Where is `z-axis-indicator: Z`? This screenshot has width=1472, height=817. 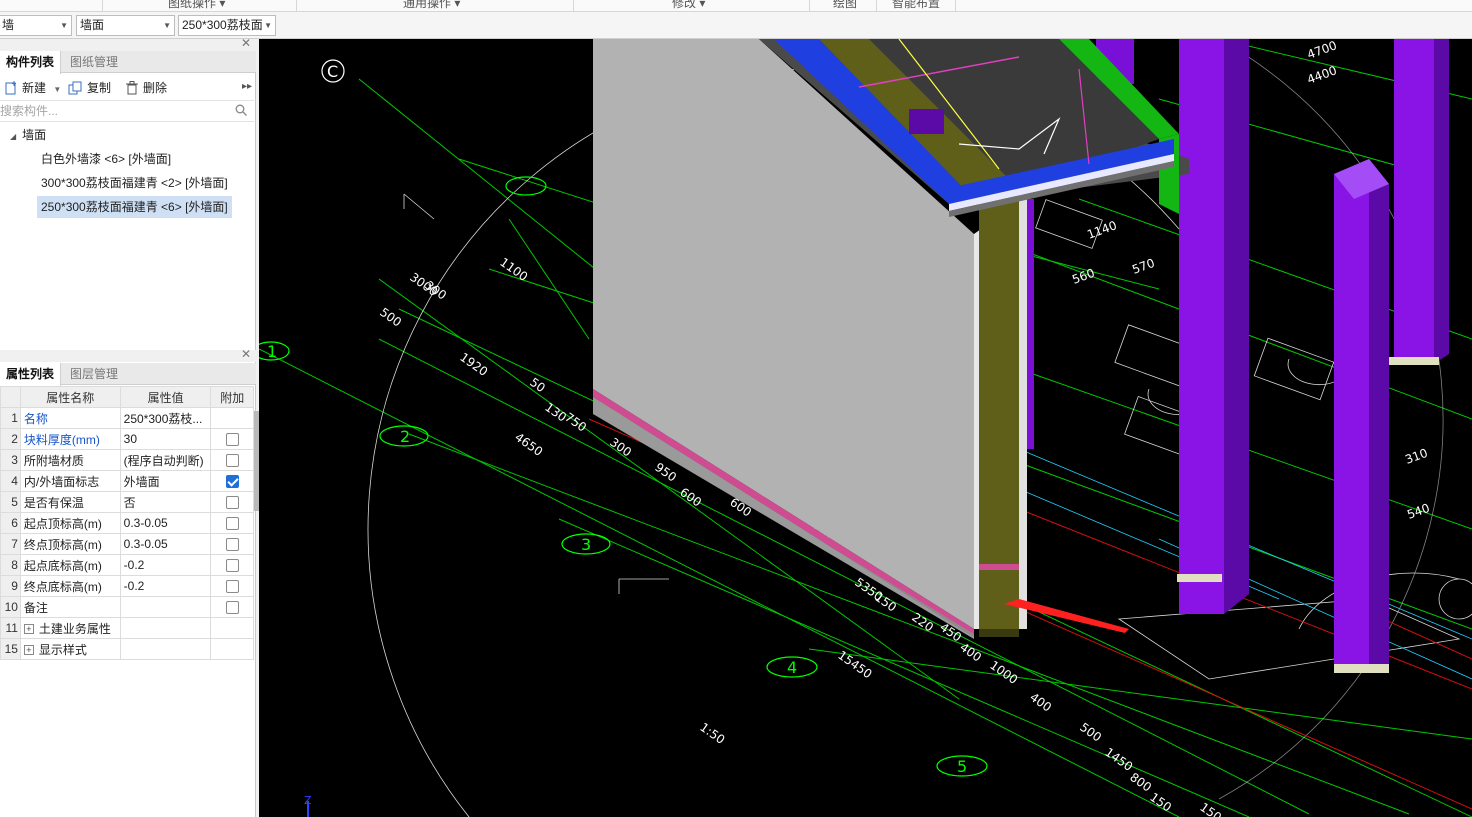
z-axis-indicator: Z is located at coordinates (308, 805).